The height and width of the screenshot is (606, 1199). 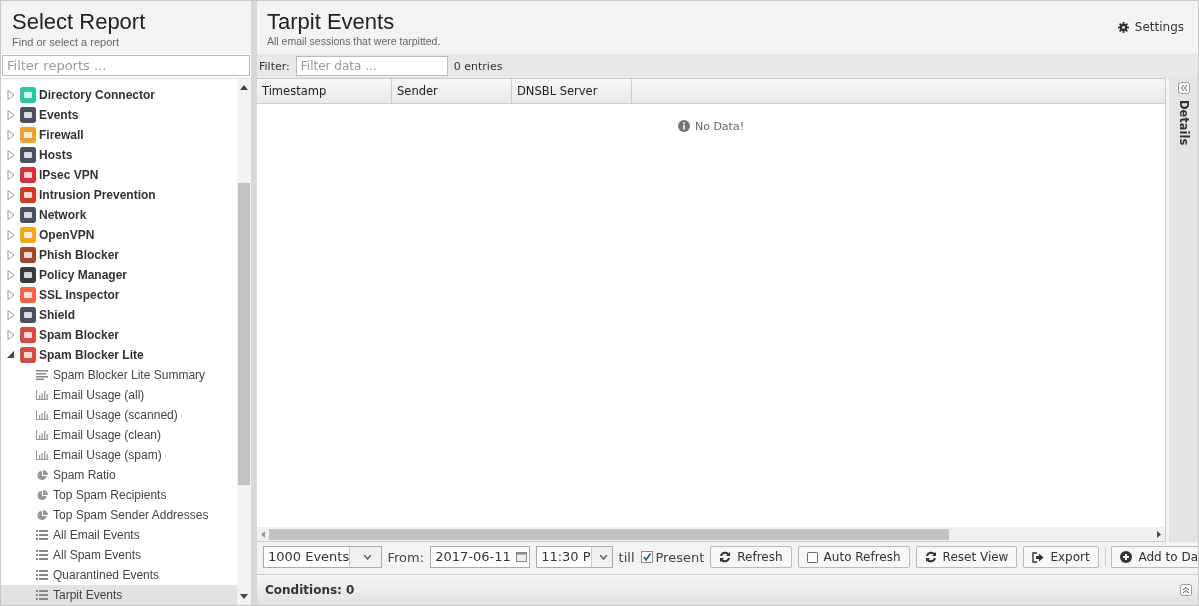 What do you see at coordinates (91, 355) in the screenshot?
I see `category-item: Spam Blocker Lite` at bounding box center [91, 355].